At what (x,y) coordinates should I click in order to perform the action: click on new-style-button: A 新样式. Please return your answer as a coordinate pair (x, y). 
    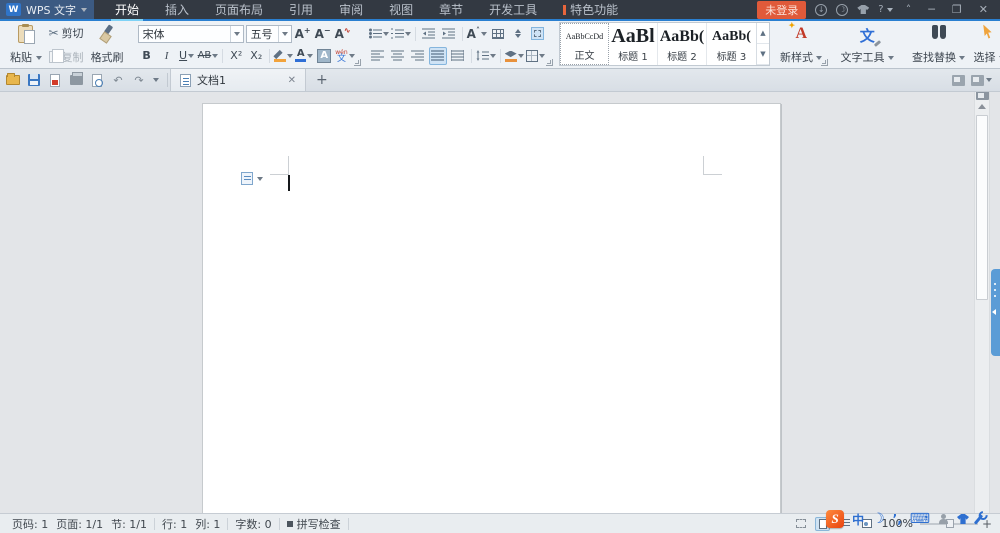
    Looking at the image, I should click on (801, 44).